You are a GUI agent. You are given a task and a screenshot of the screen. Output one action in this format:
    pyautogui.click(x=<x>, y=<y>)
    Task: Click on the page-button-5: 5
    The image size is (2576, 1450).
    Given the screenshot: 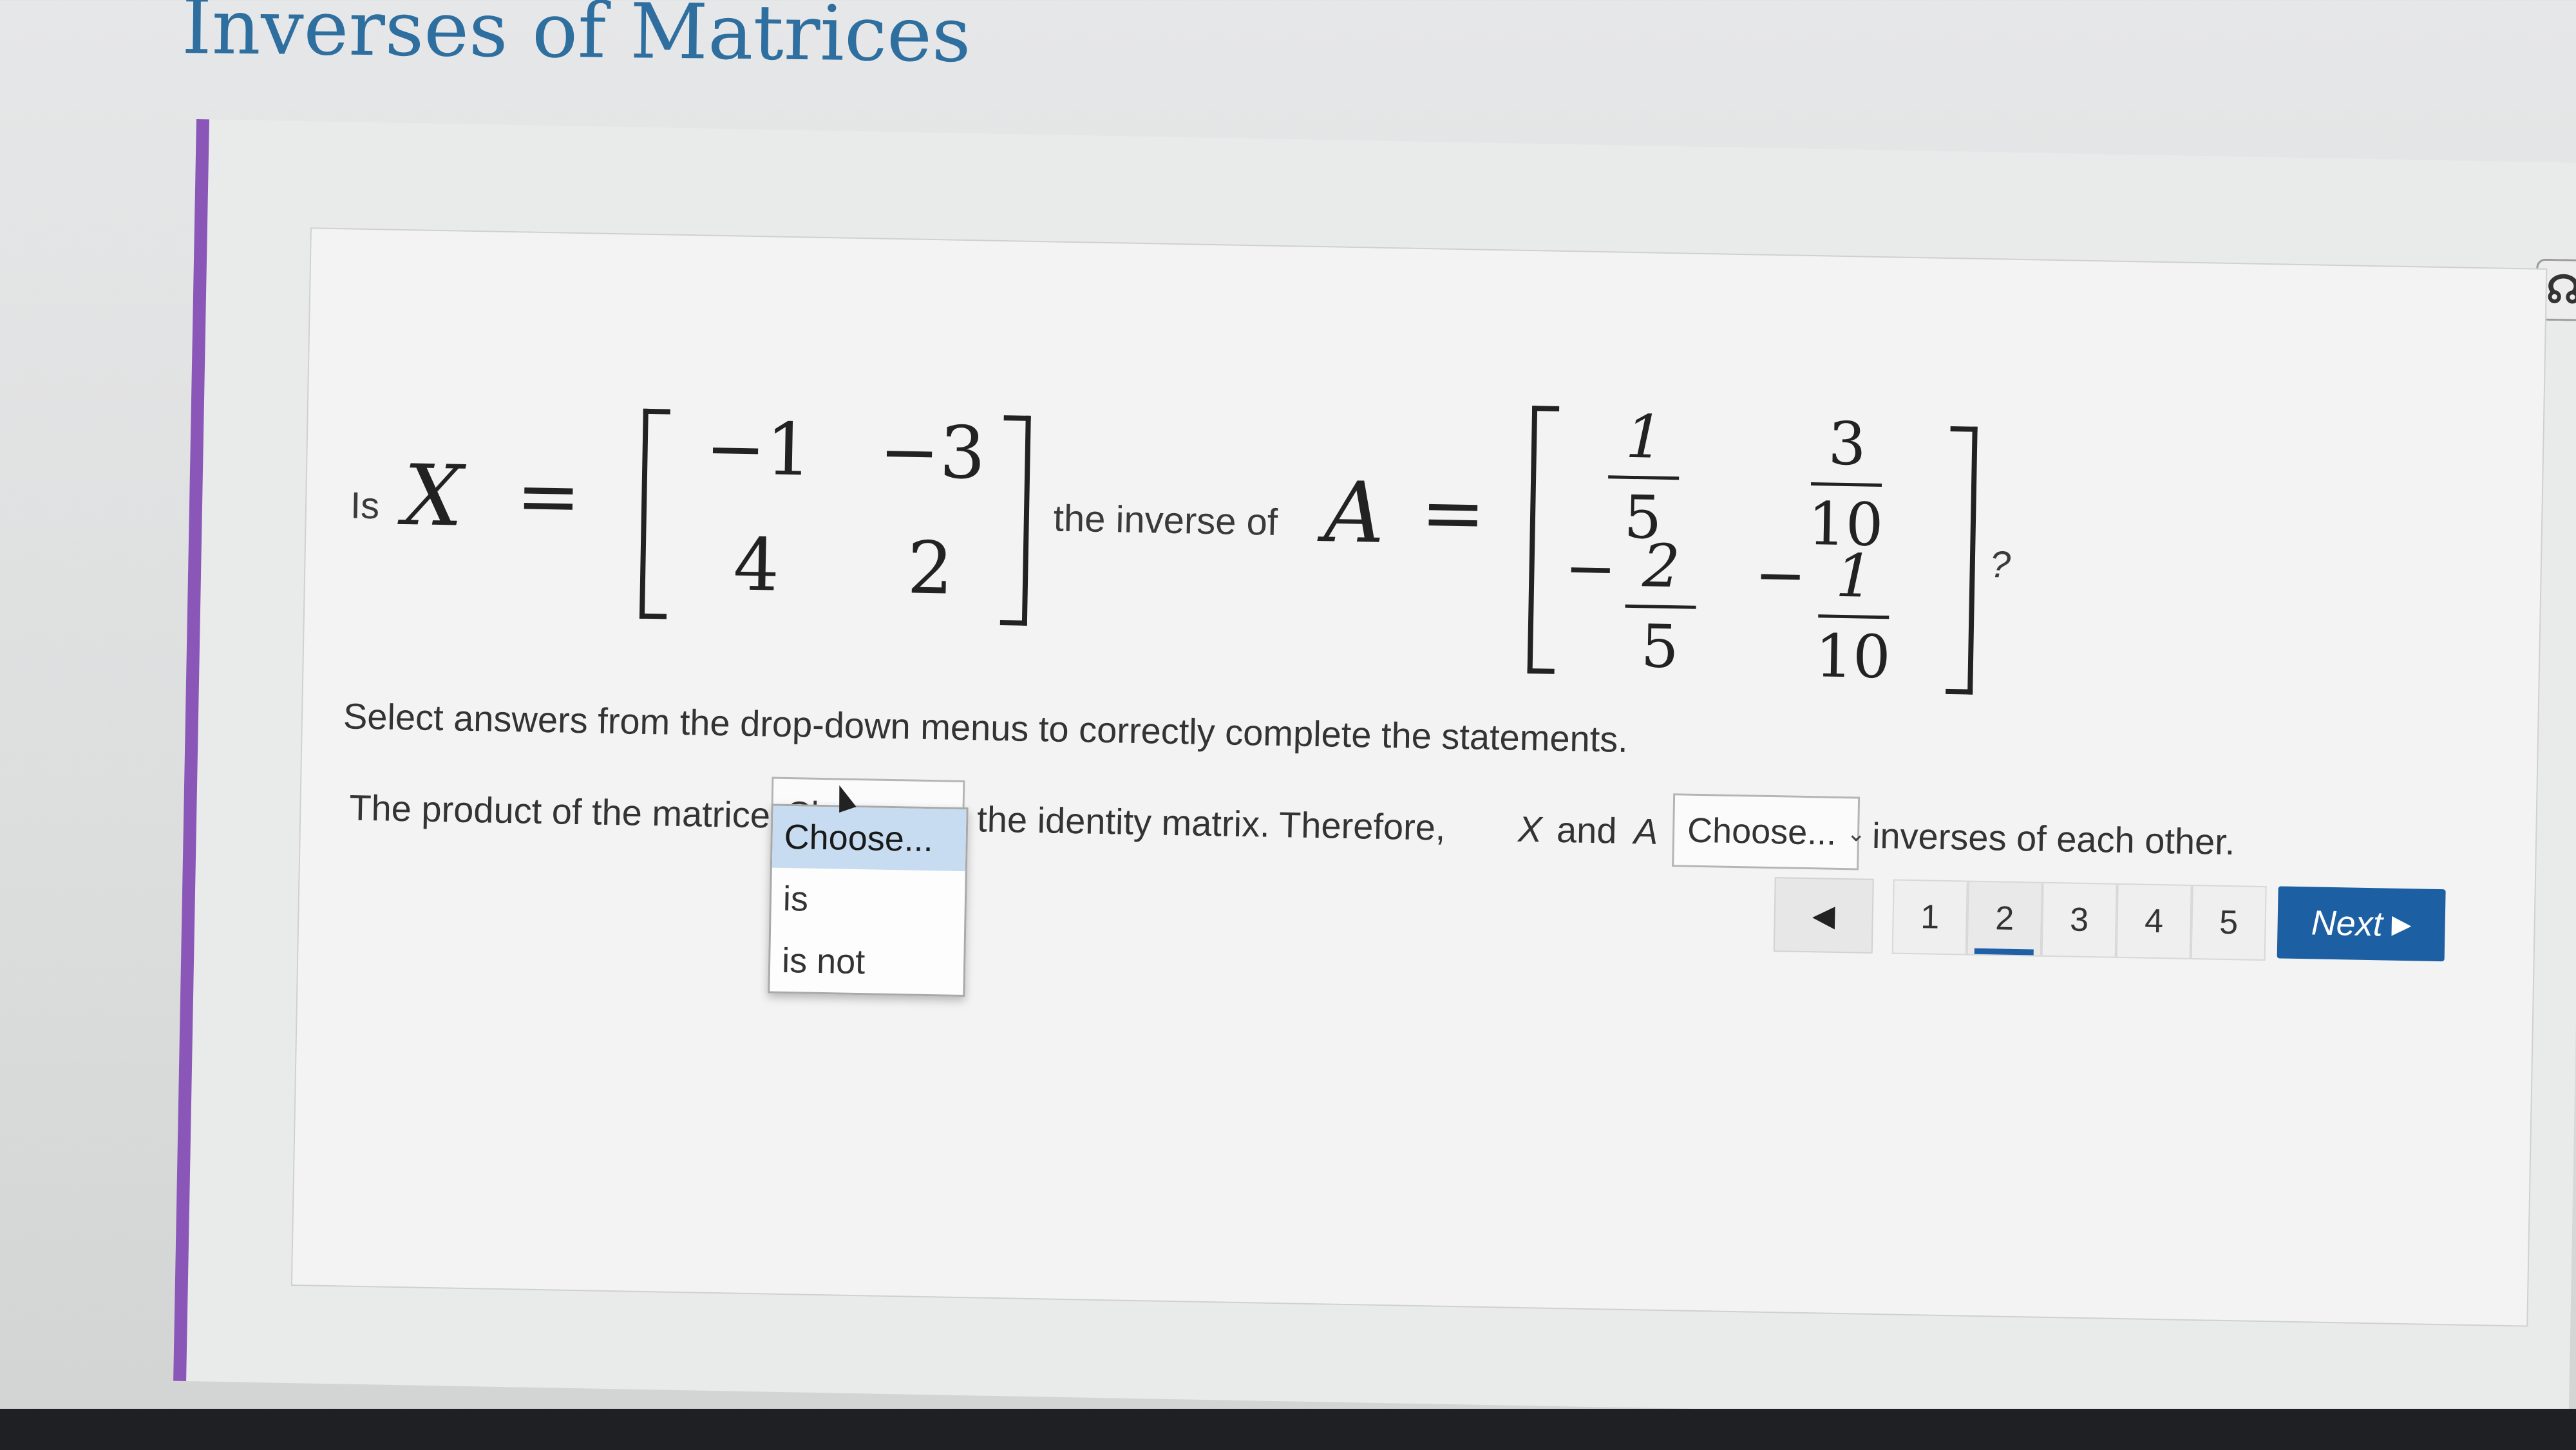 What is the action you would take?
    pyautogui.click(x=2229, y=922)
    